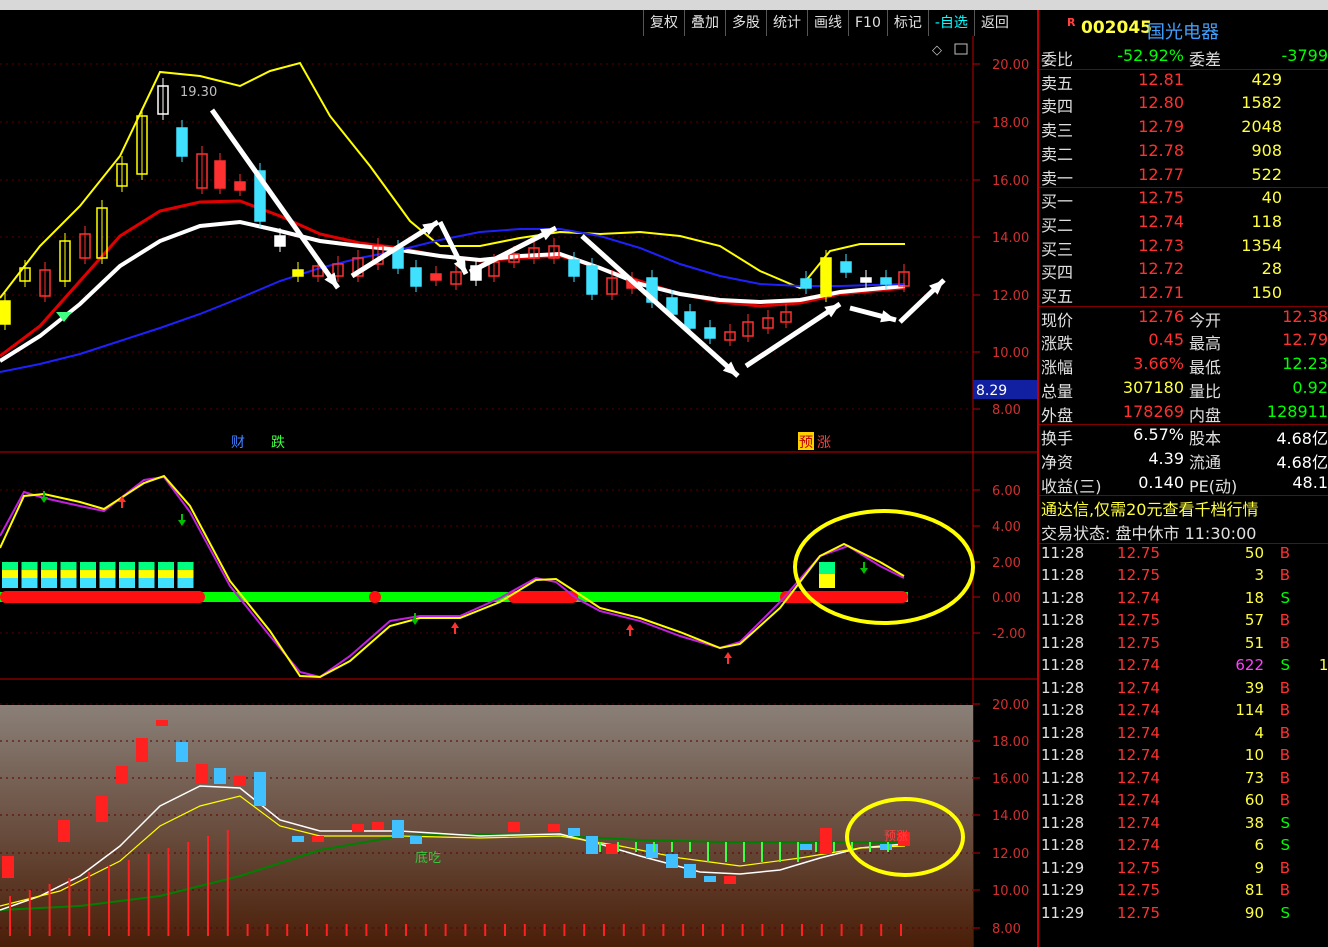  What do you see at coordinates (1323, 665) in the screenshot?
I see `tick-n: 12` at bounding box center [1323, 665].